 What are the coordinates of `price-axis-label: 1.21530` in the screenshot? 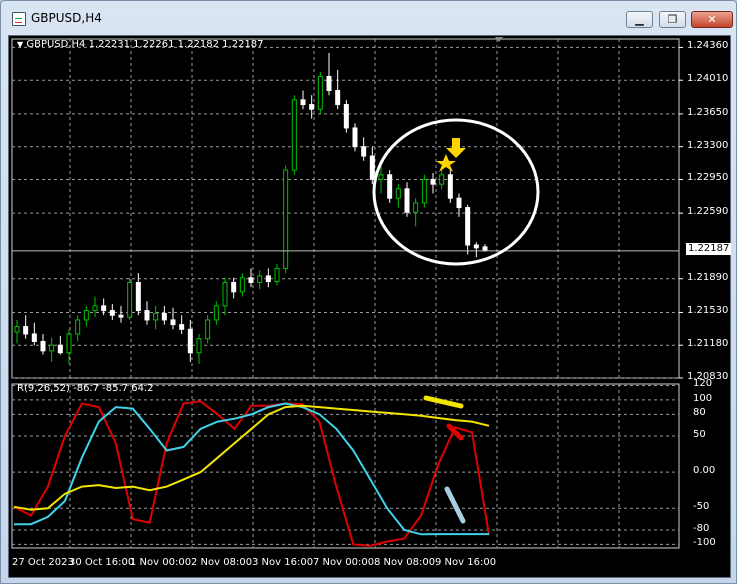 It's located at (708, 311).